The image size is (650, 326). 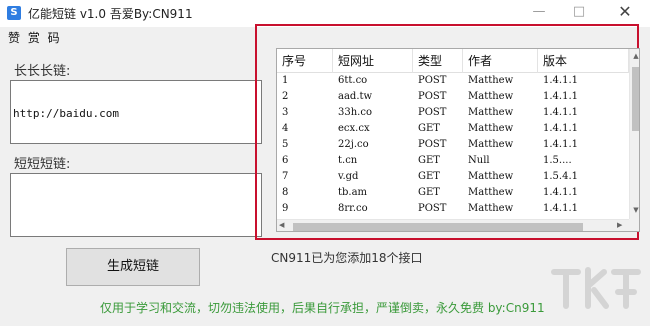 What do you see at coordinates (348, 160) in the screenshot?
I see `cell-short-url: t.cn` at bounding box center [348, 160].